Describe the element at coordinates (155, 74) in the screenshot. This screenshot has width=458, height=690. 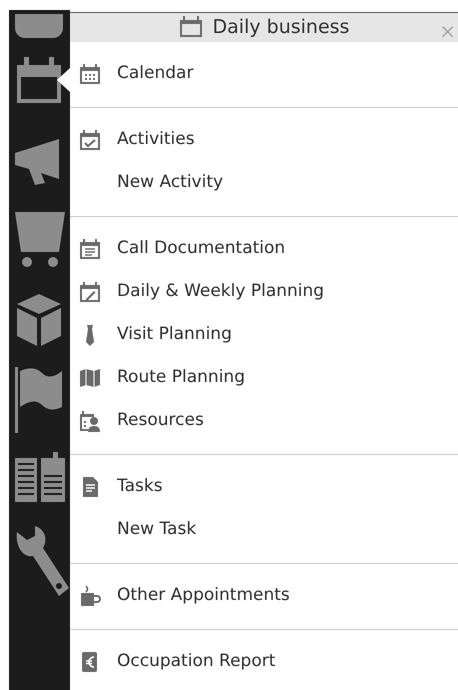
I see `menu-item: Calendar` at that location.